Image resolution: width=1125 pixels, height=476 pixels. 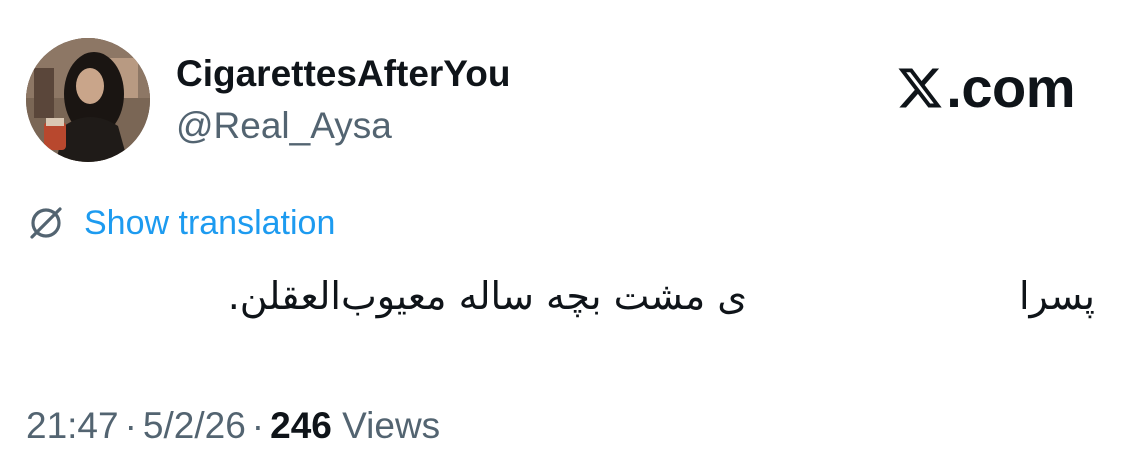 I want to click on avatar-photo, so click(x=88, y=100).